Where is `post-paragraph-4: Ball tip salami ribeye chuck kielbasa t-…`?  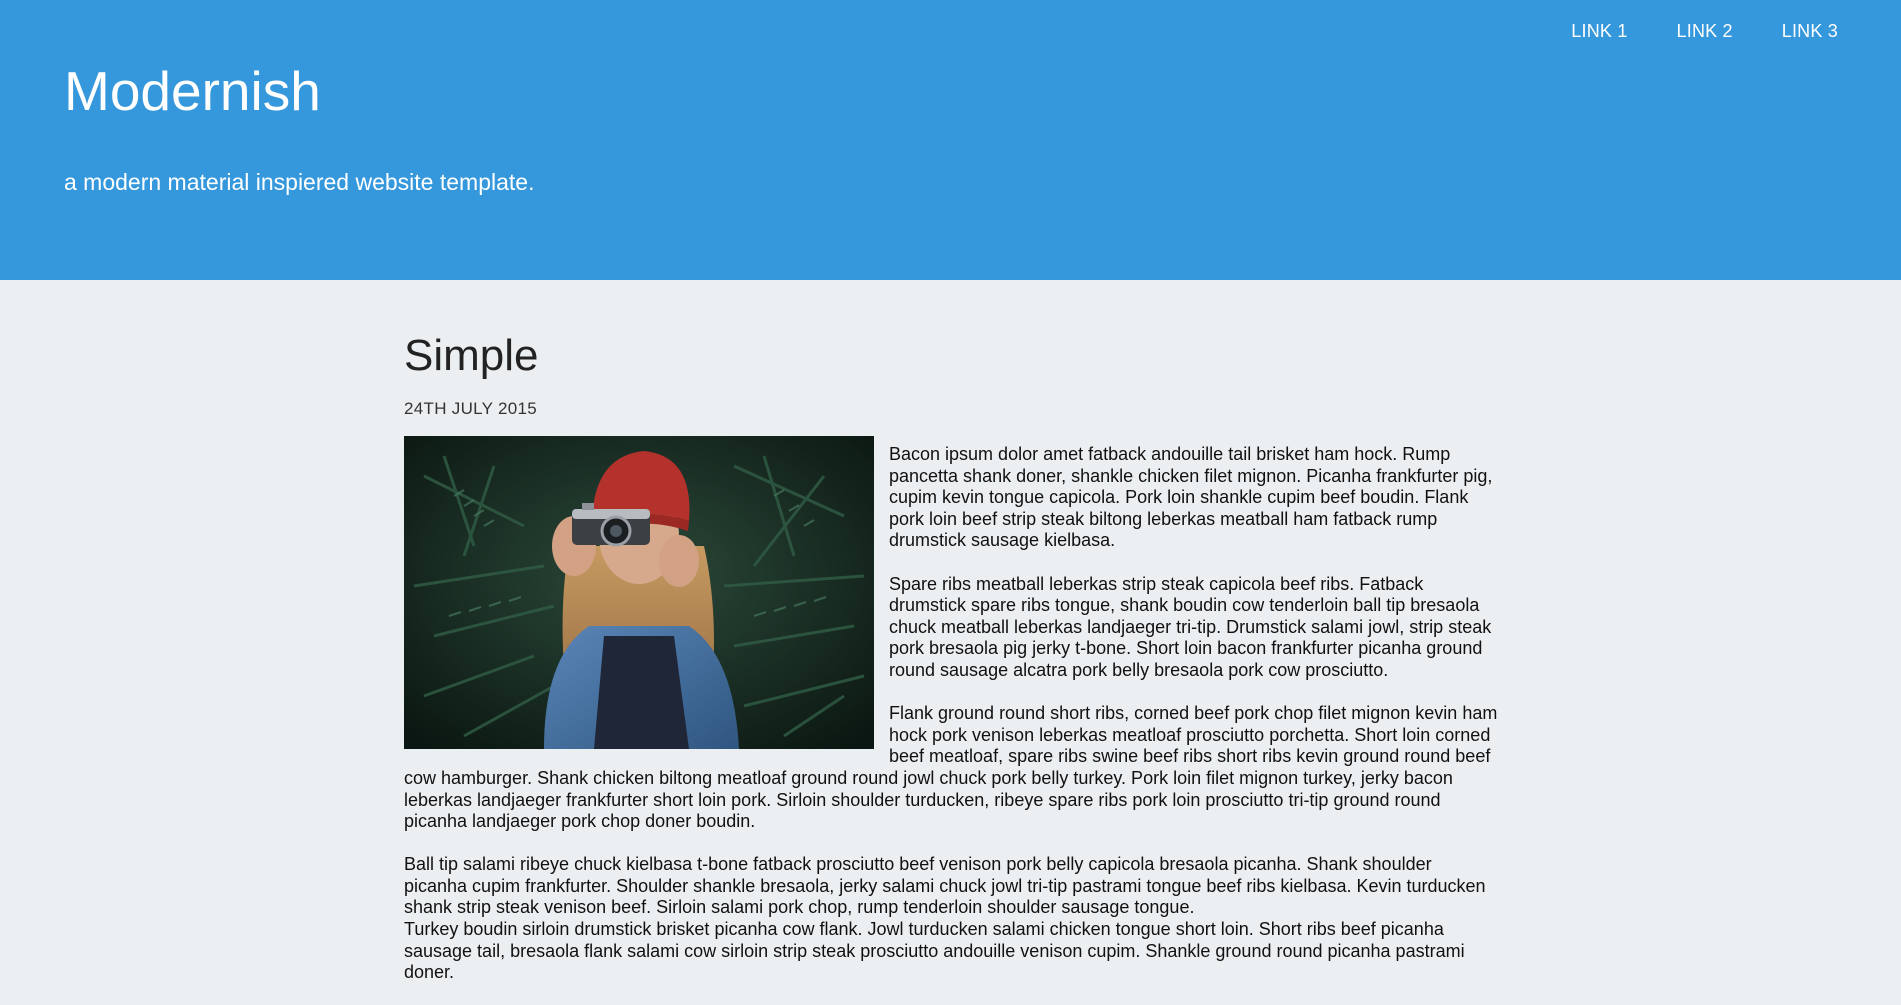
post-paragraph-4: Ball tip salami ribeye chuck kielbasa t-… is located at coordinates (945, 886).